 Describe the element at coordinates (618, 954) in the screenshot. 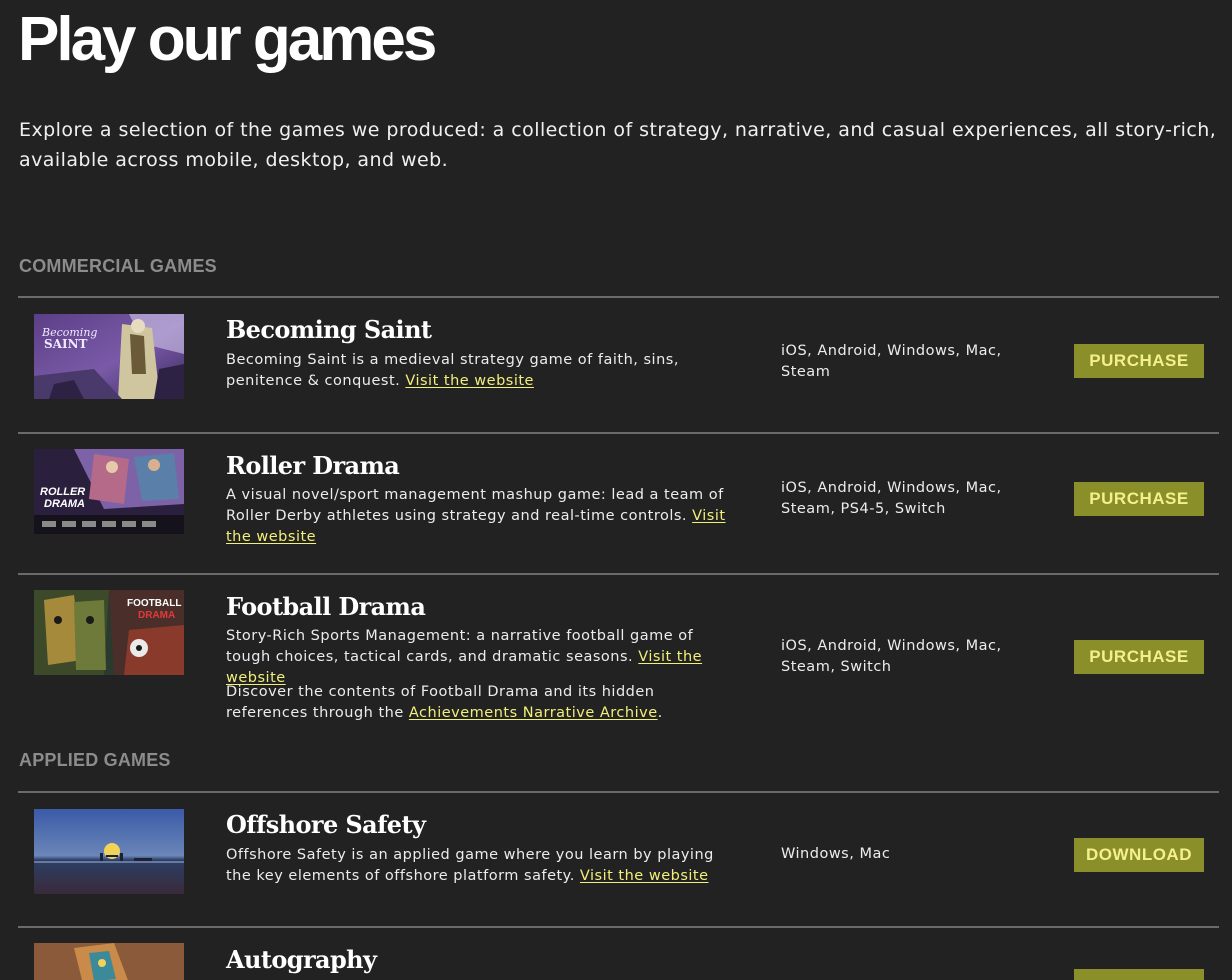

I see `game-row-autography: Autography` at that location.